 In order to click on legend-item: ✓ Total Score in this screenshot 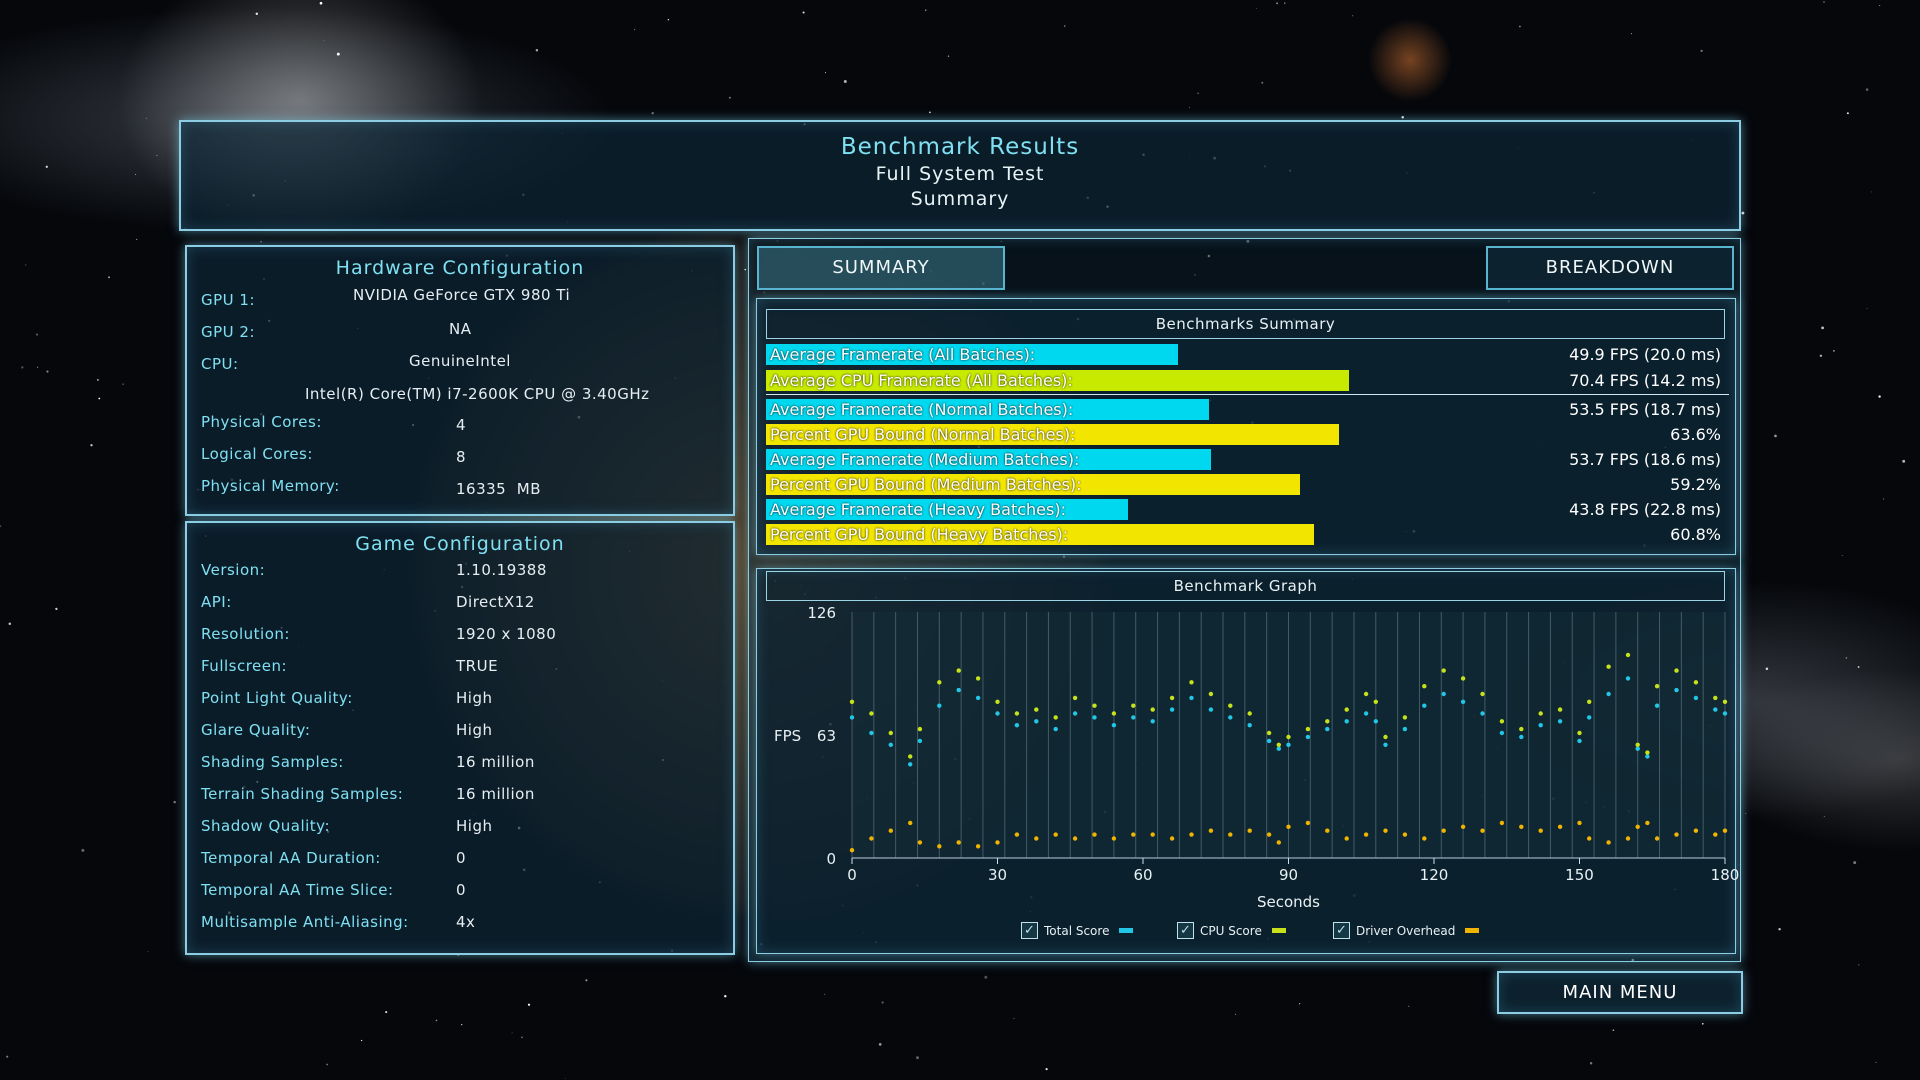, I will do `click(1077, 930)`.